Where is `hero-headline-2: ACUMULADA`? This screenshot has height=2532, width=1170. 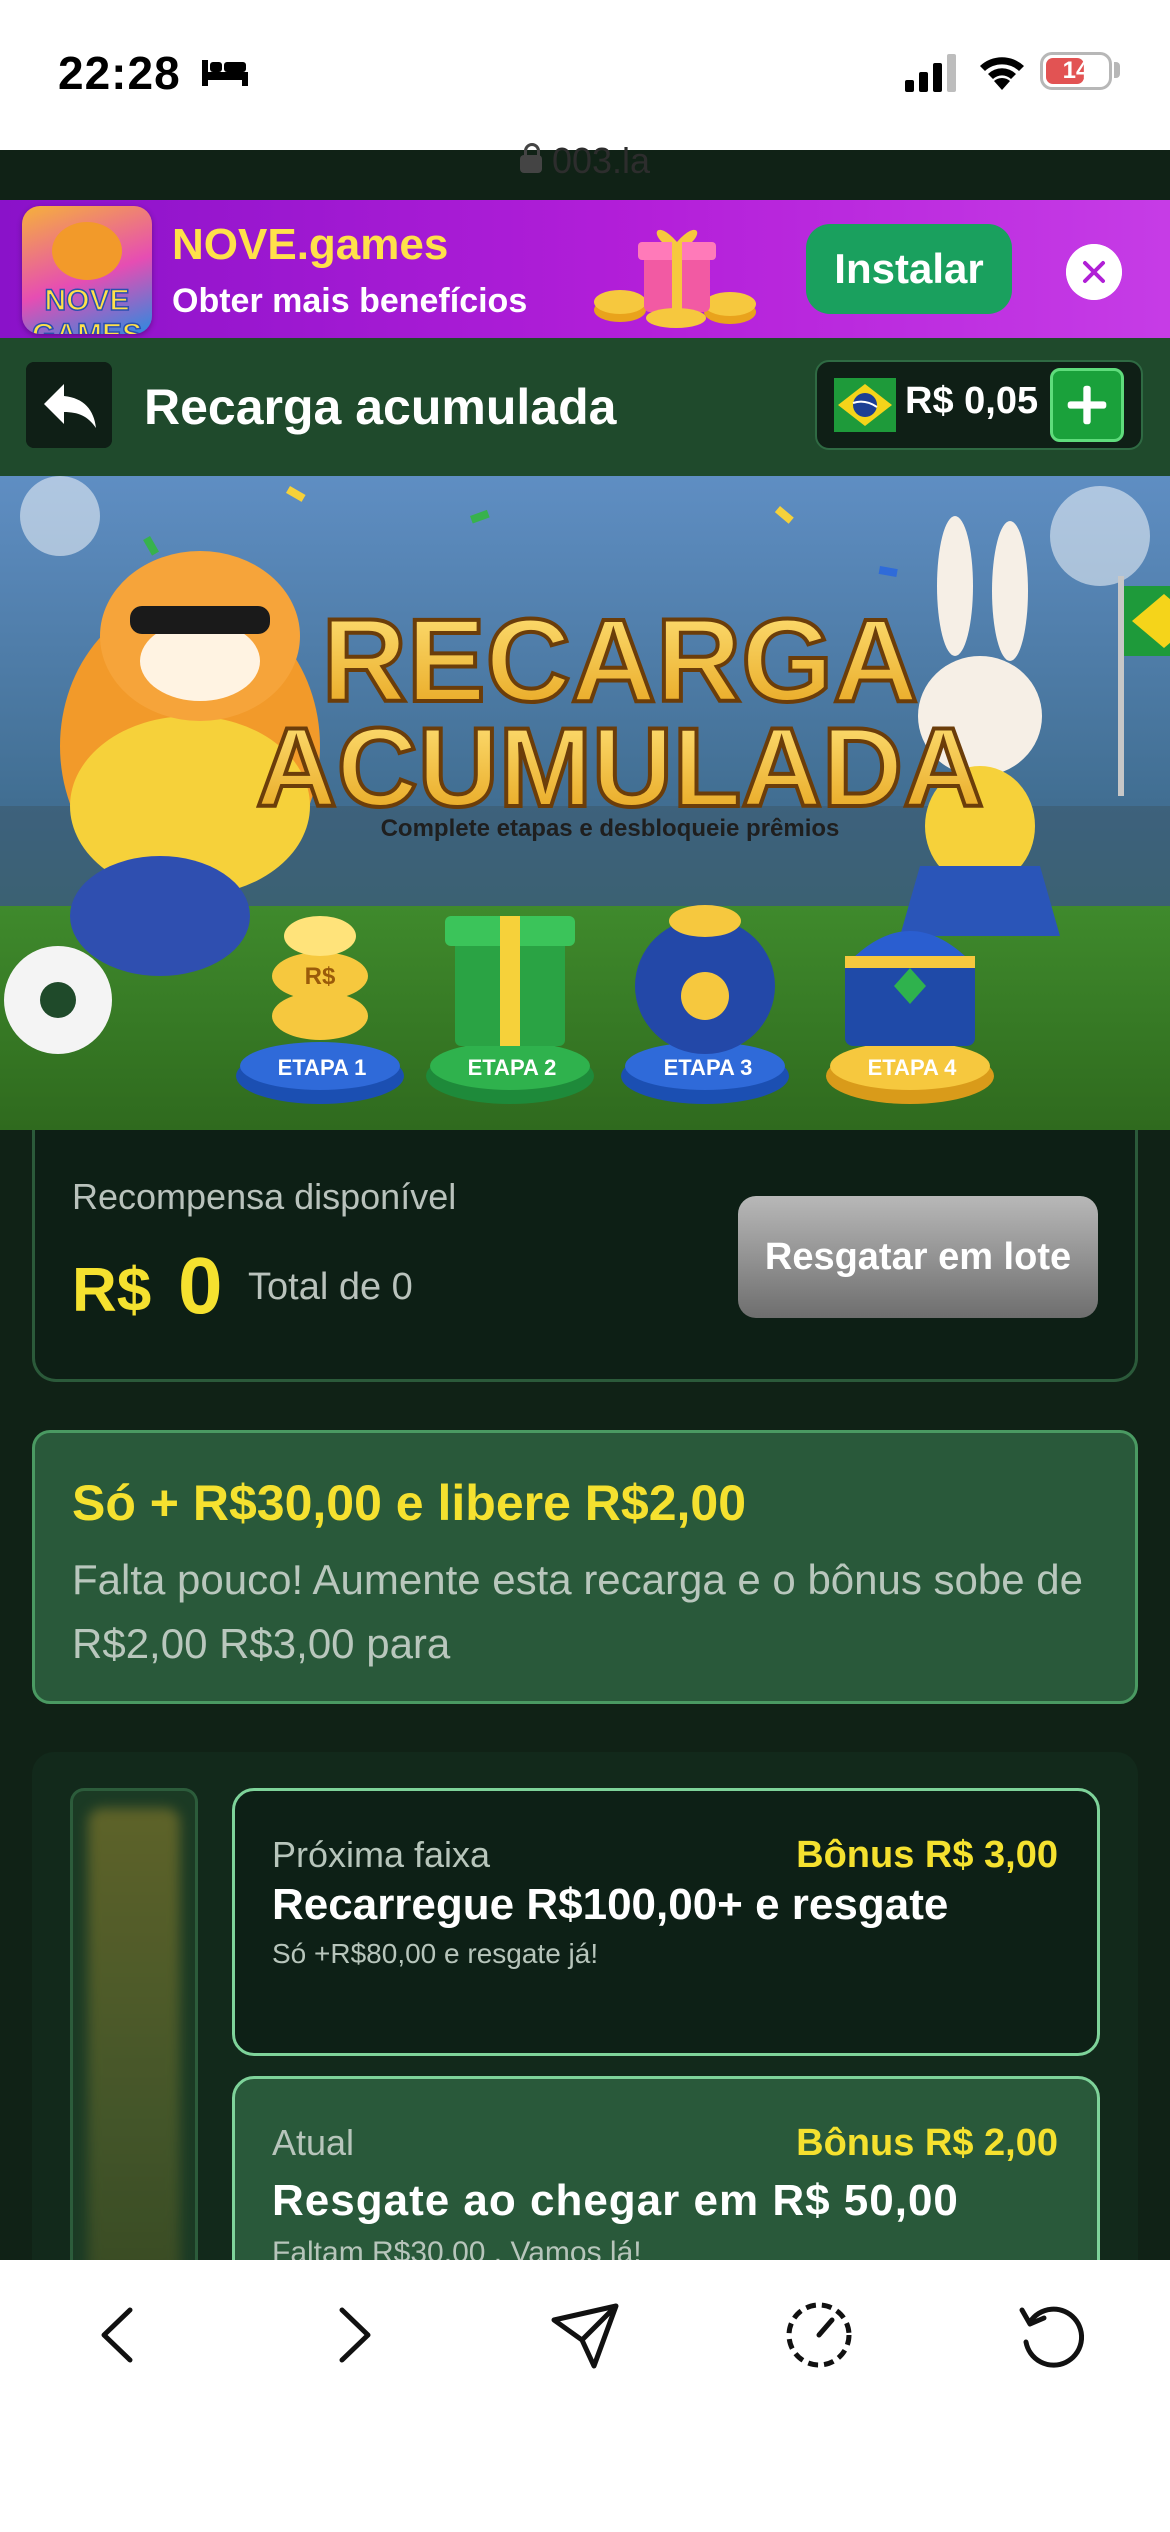
hero-headline-2: ACUMULADA is located at coordinates (620, 767).